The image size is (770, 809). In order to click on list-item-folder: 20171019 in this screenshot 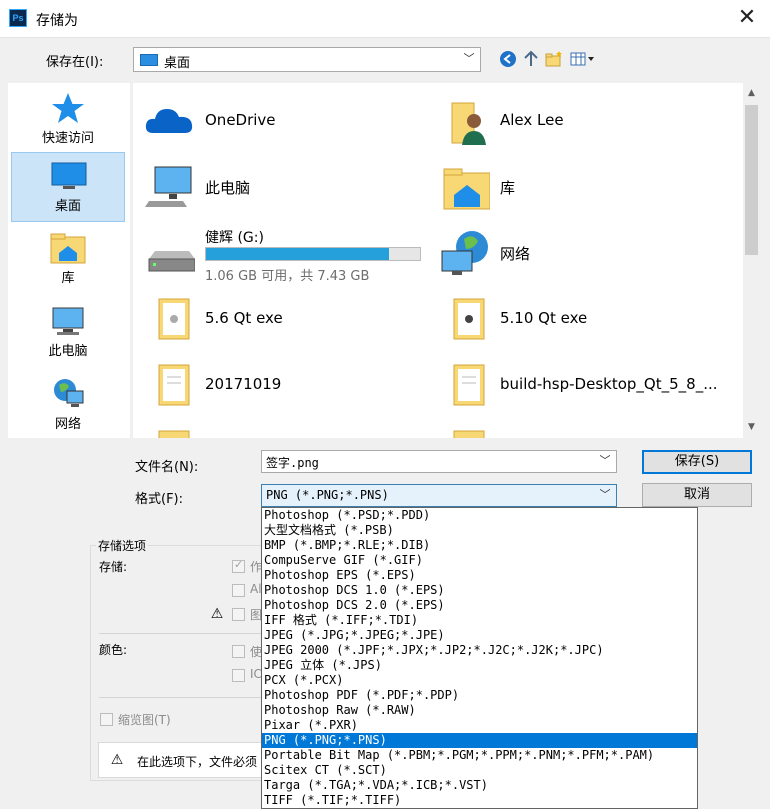, I will do `click(280, 385)`.